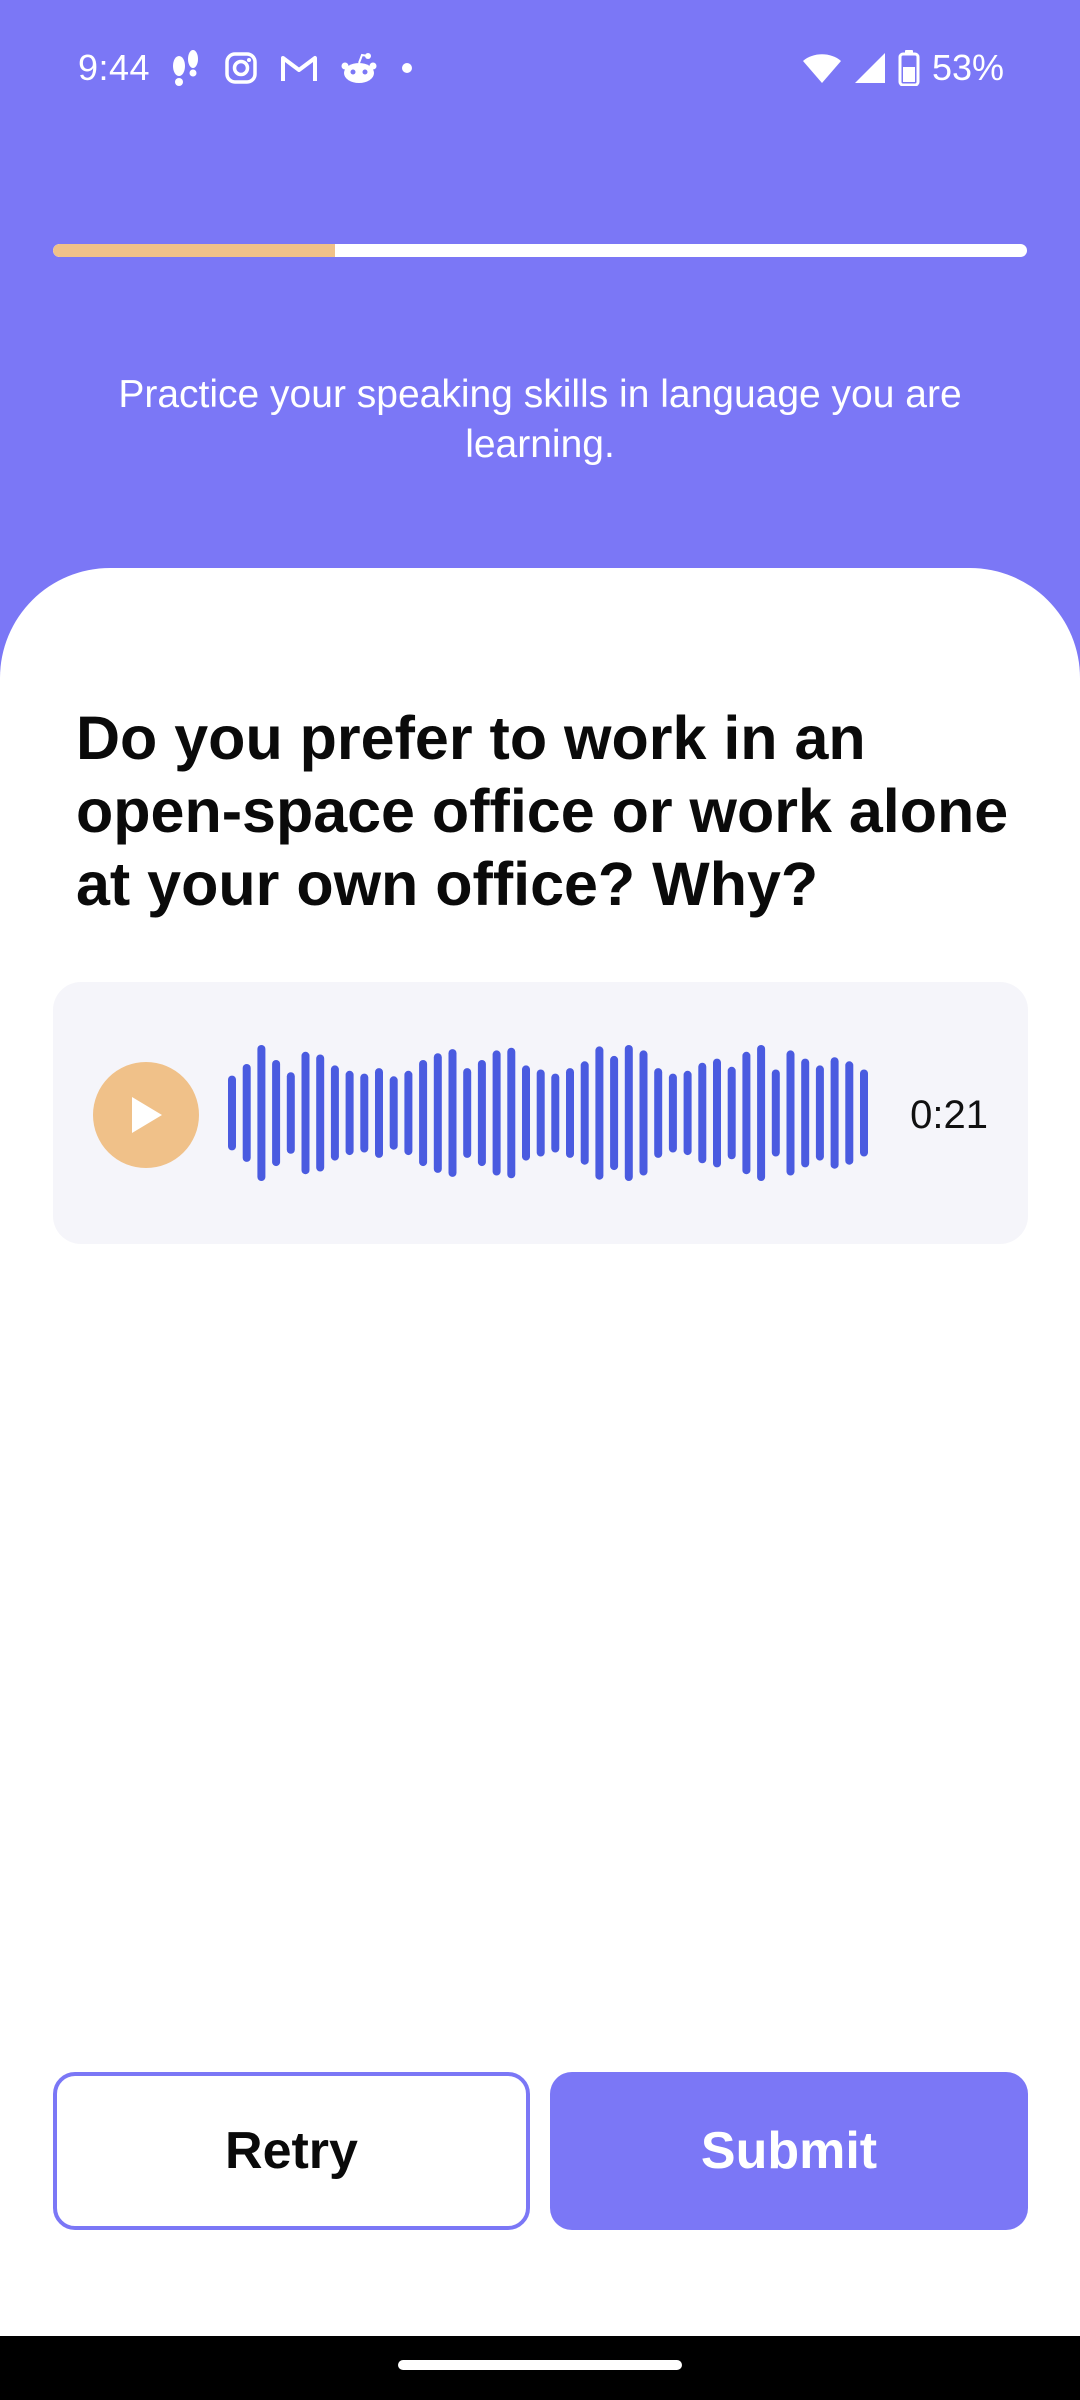  I want to click on instagram-icon, so click(241, 68).